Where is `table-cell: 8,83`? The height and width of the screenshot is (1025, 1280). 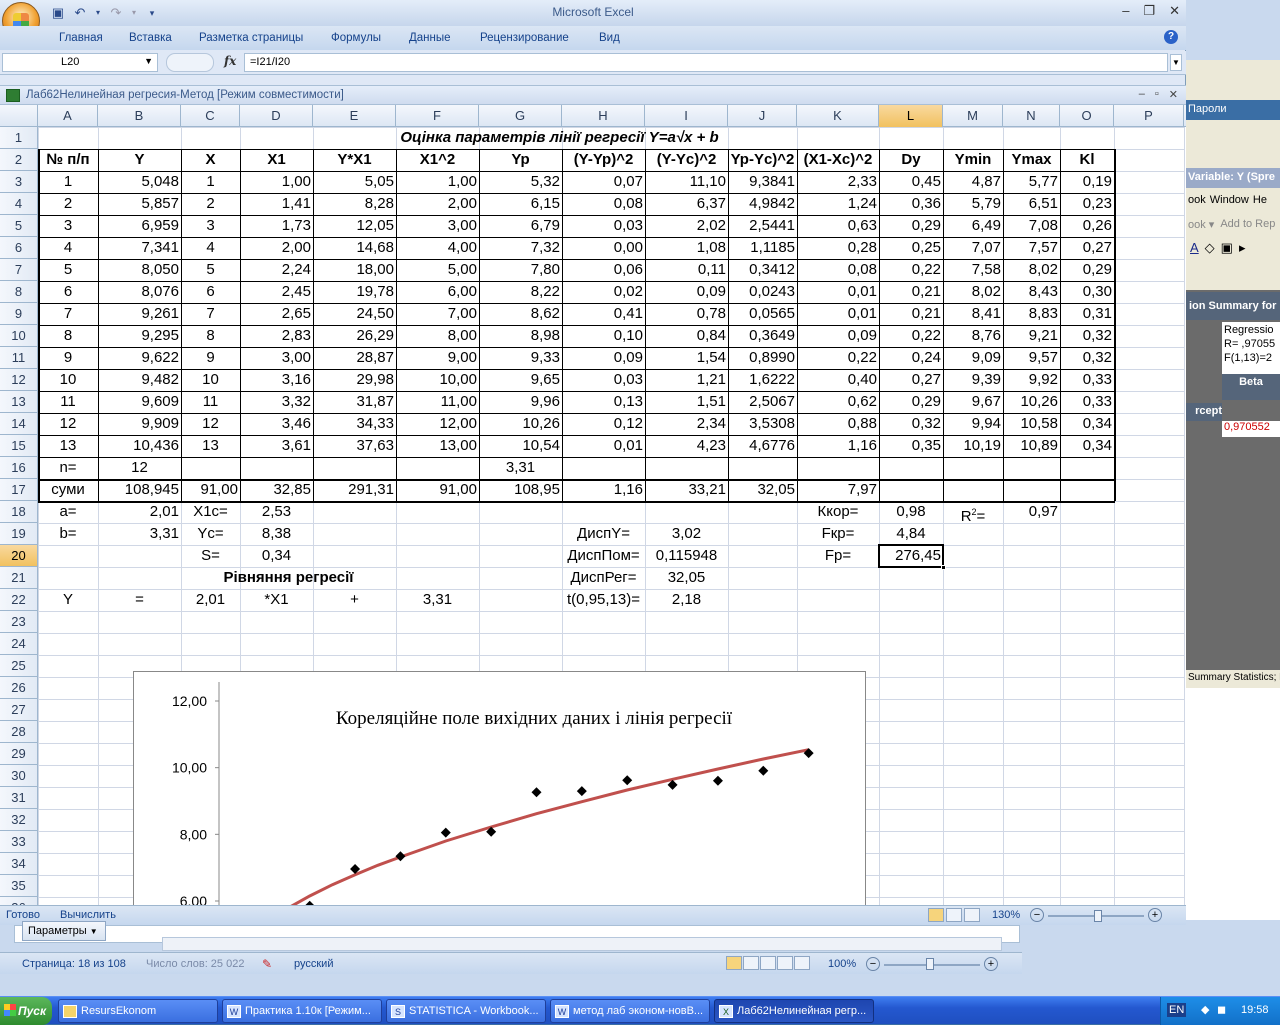
table-cell: 8,83 is located at coordinates (1031, 314).